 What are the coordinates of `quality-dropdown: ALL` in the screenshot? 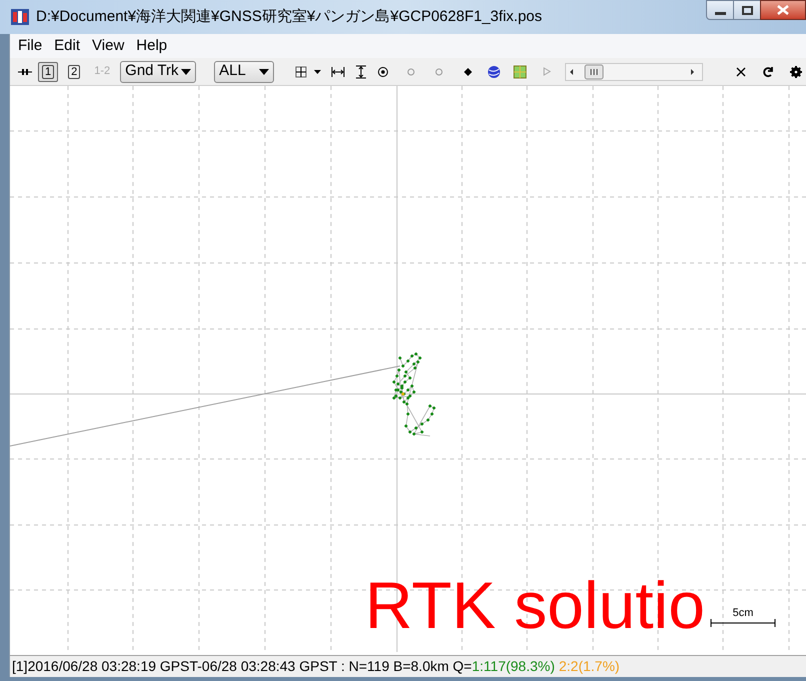 It's located at (244, 71).